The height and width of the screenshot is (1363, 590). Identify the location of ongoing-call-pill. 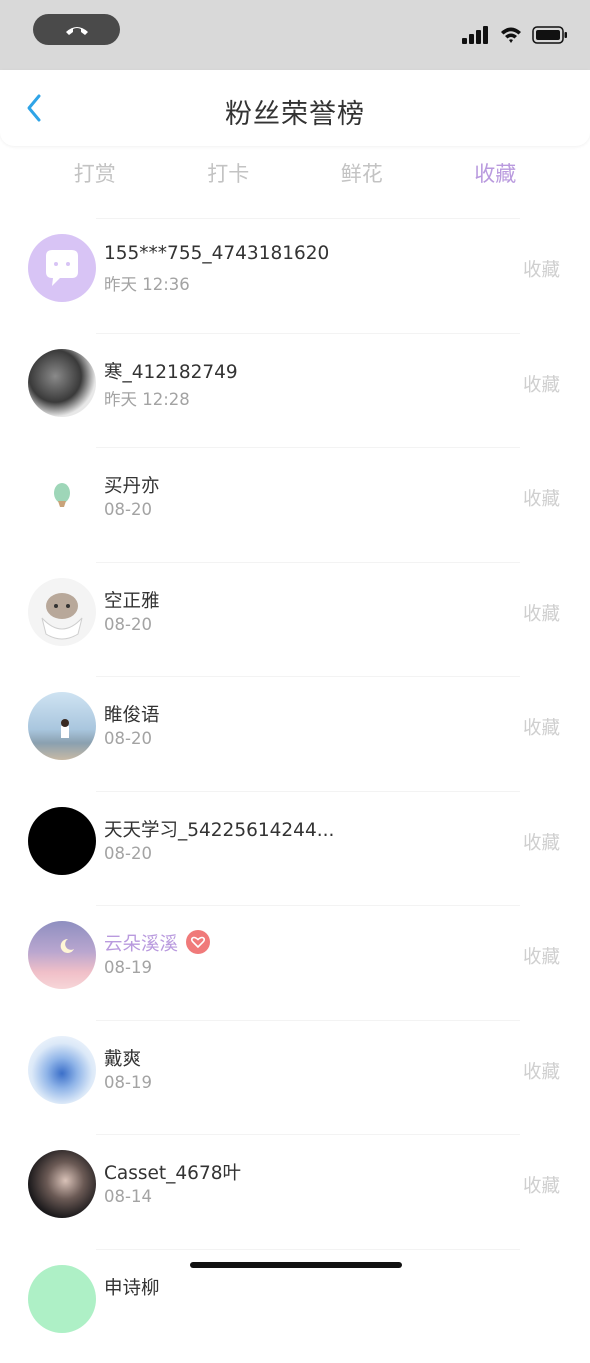
(76, 29).